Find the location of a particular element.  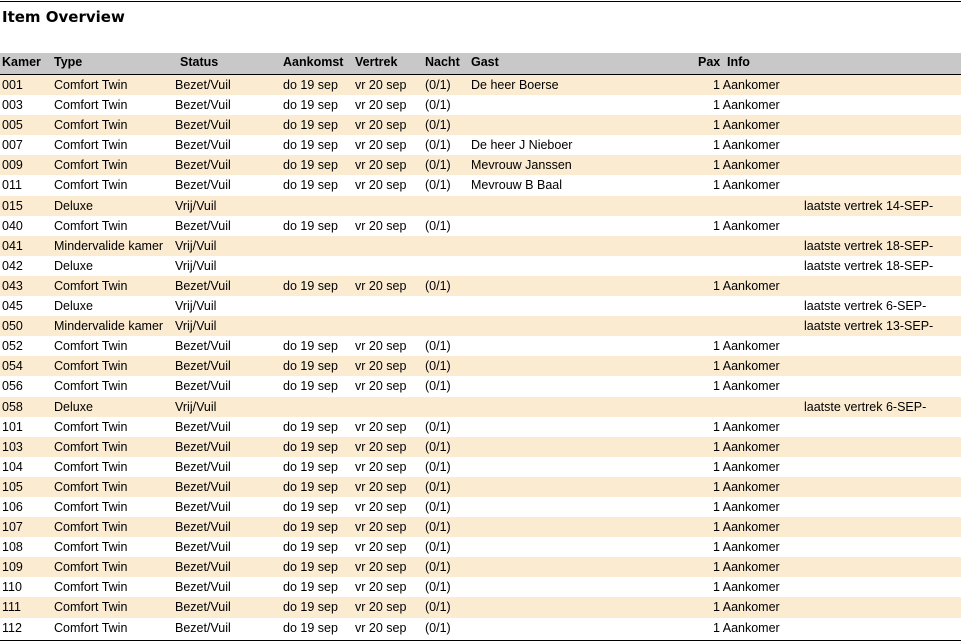

cell-status: Vrij/Vuil is located at coordinates (196, 306).